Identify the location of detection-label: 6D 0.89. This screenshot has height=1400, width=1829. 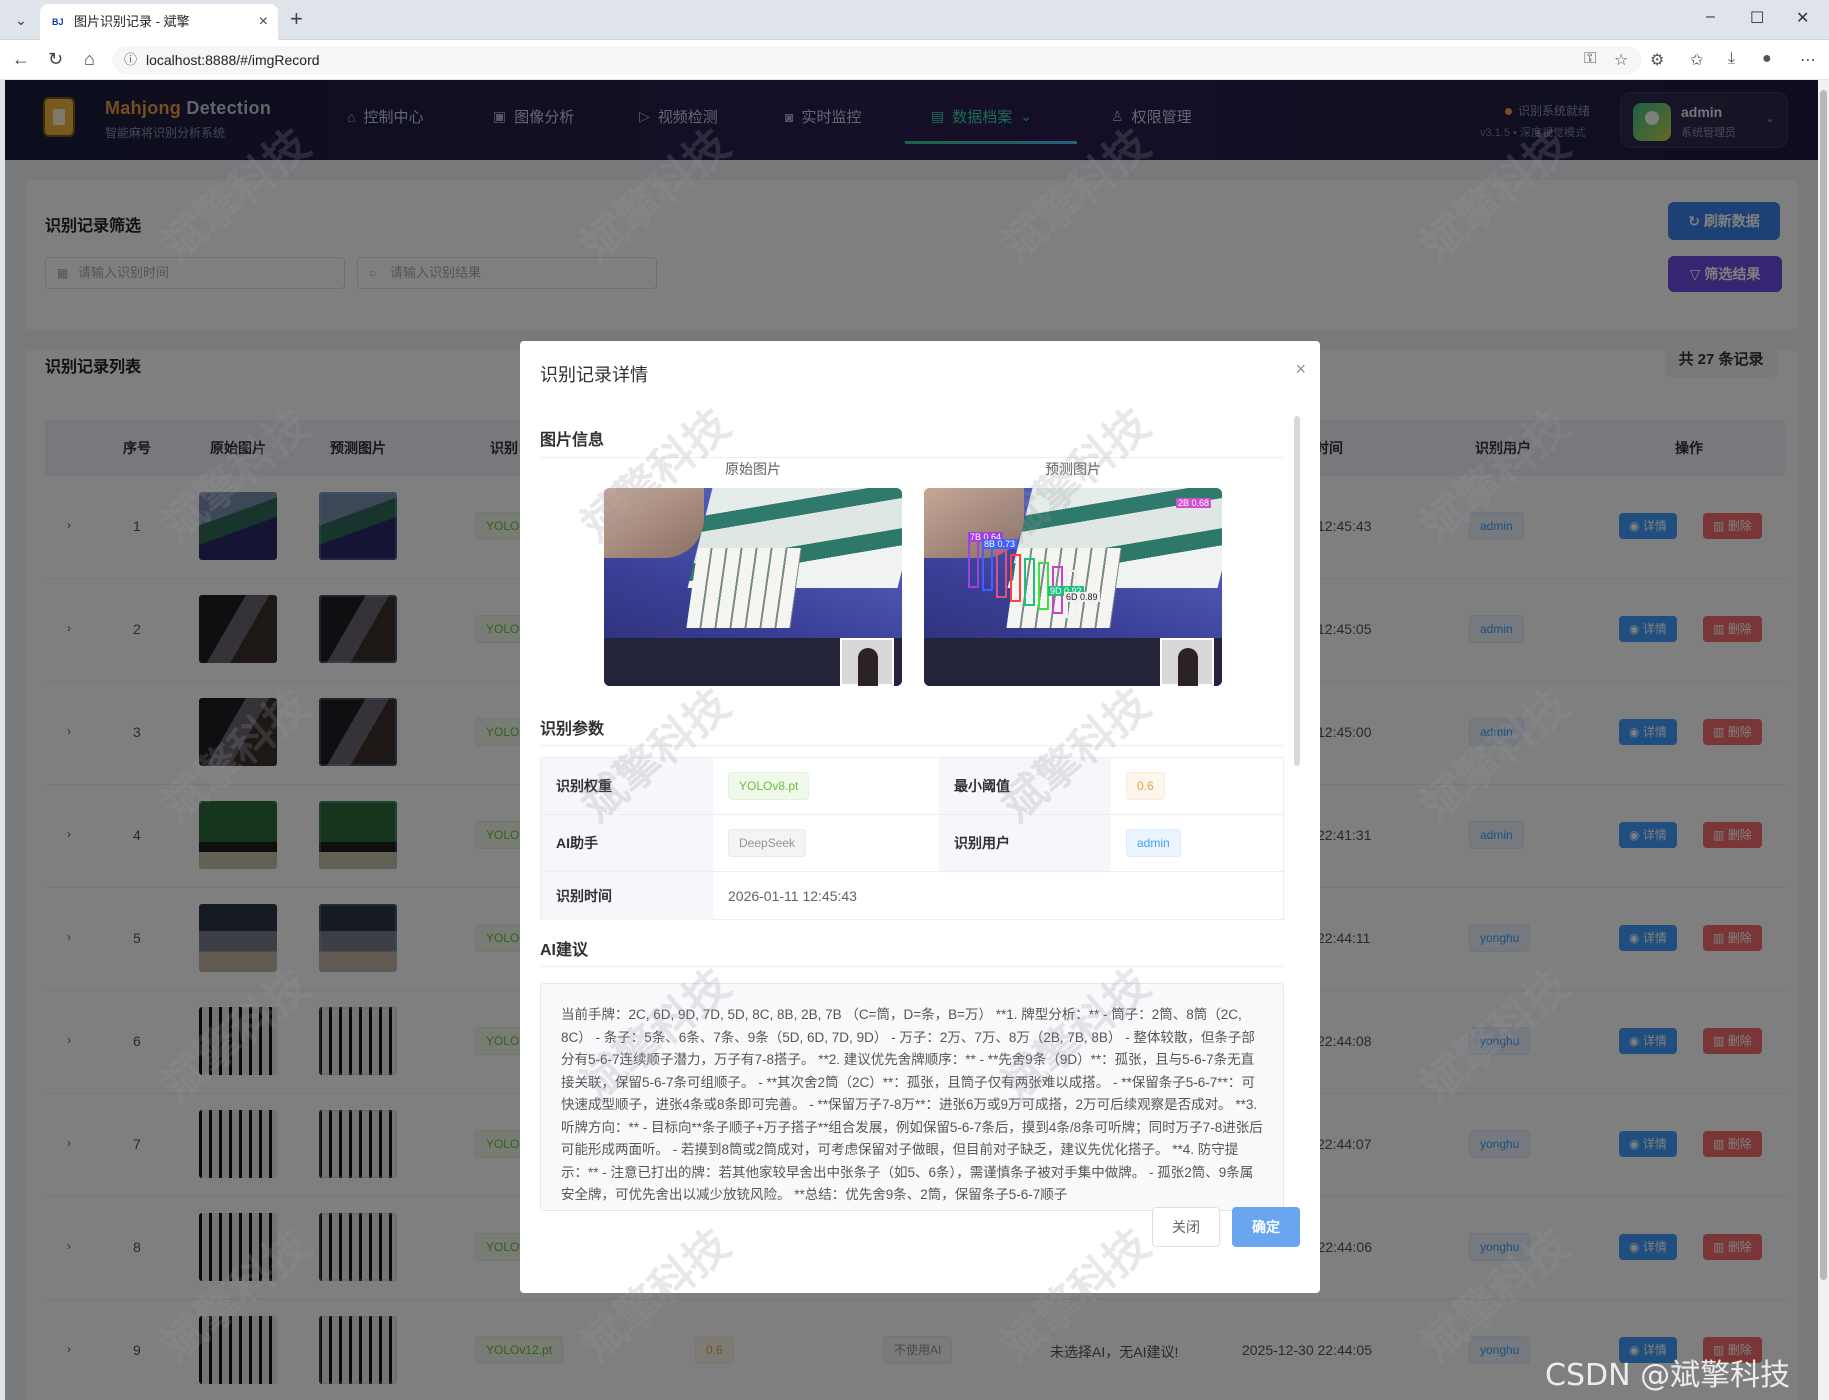
(1082, 597).